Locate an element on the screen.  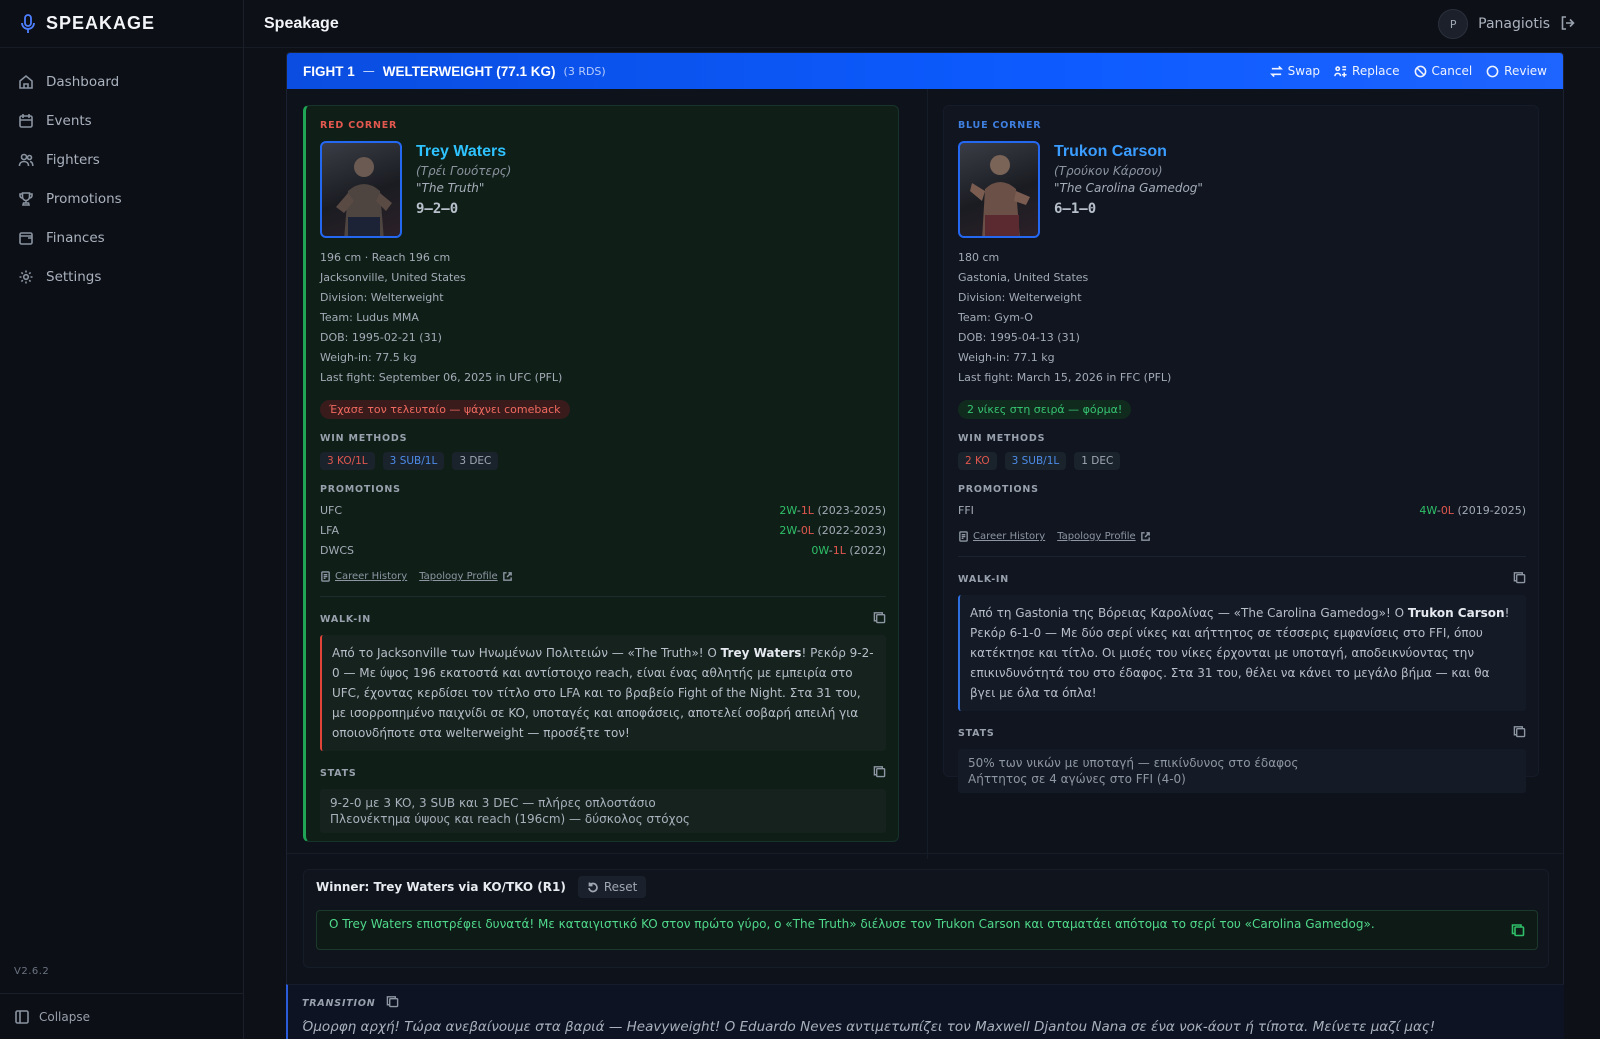
promotion-years: (2022-2023) is located at coordinates (851, 530).